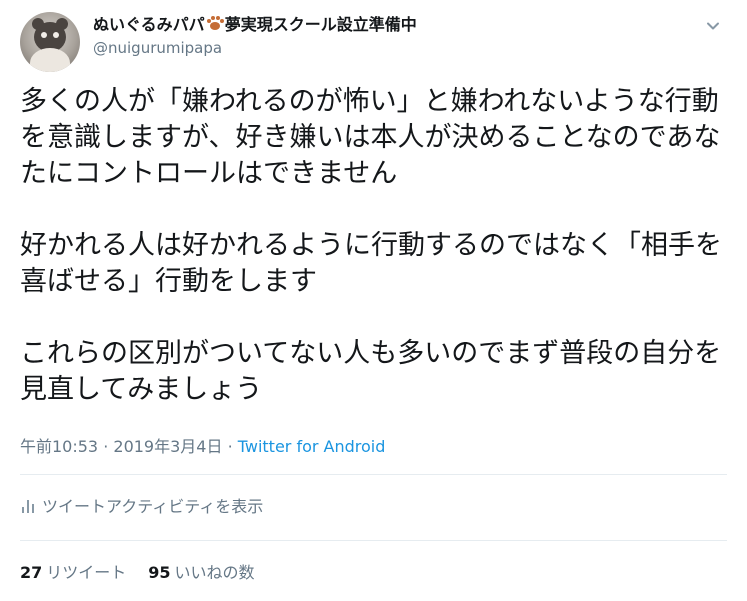 Image resolution: width=747 pixels, height=601 pixels. I want to click on display-name-suffix: 夢実現スクール設立準備中, so click(320, 24).